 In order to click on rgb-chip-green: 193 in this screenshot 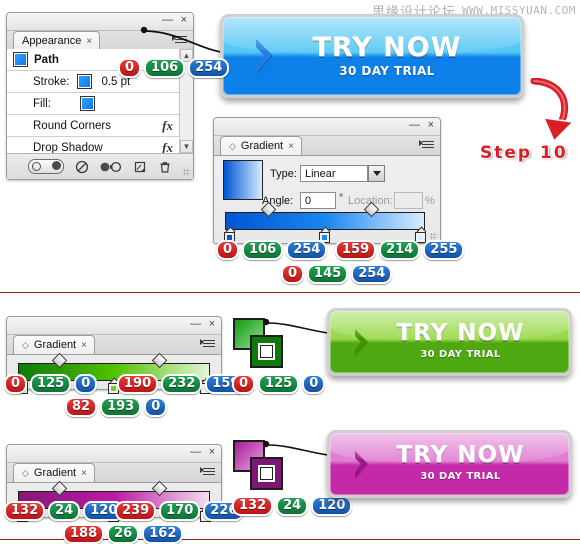, I will do `click(121, 407)`.